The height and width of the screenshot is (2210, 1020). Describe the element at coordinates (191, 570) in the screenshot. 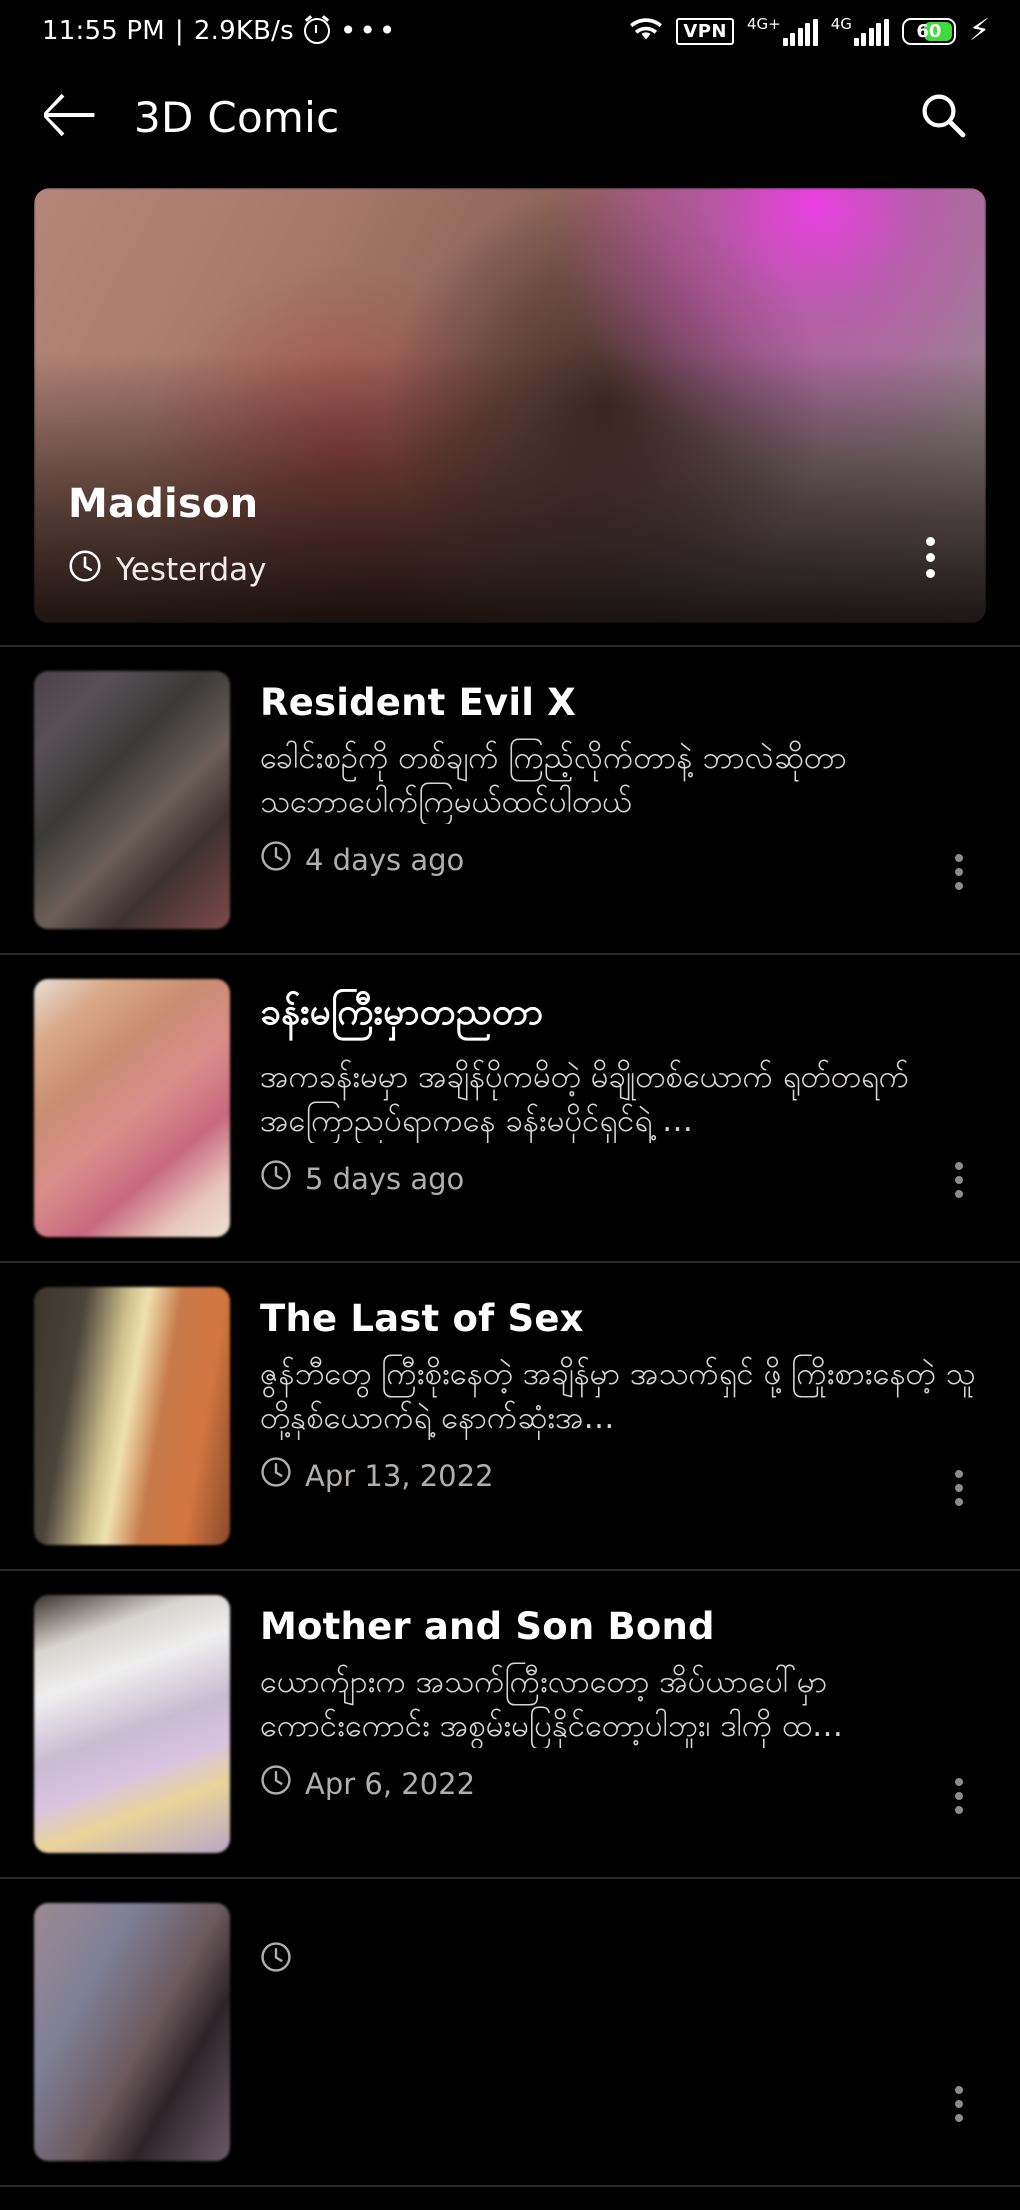

I see `featured-date: Yesterday` at that location.